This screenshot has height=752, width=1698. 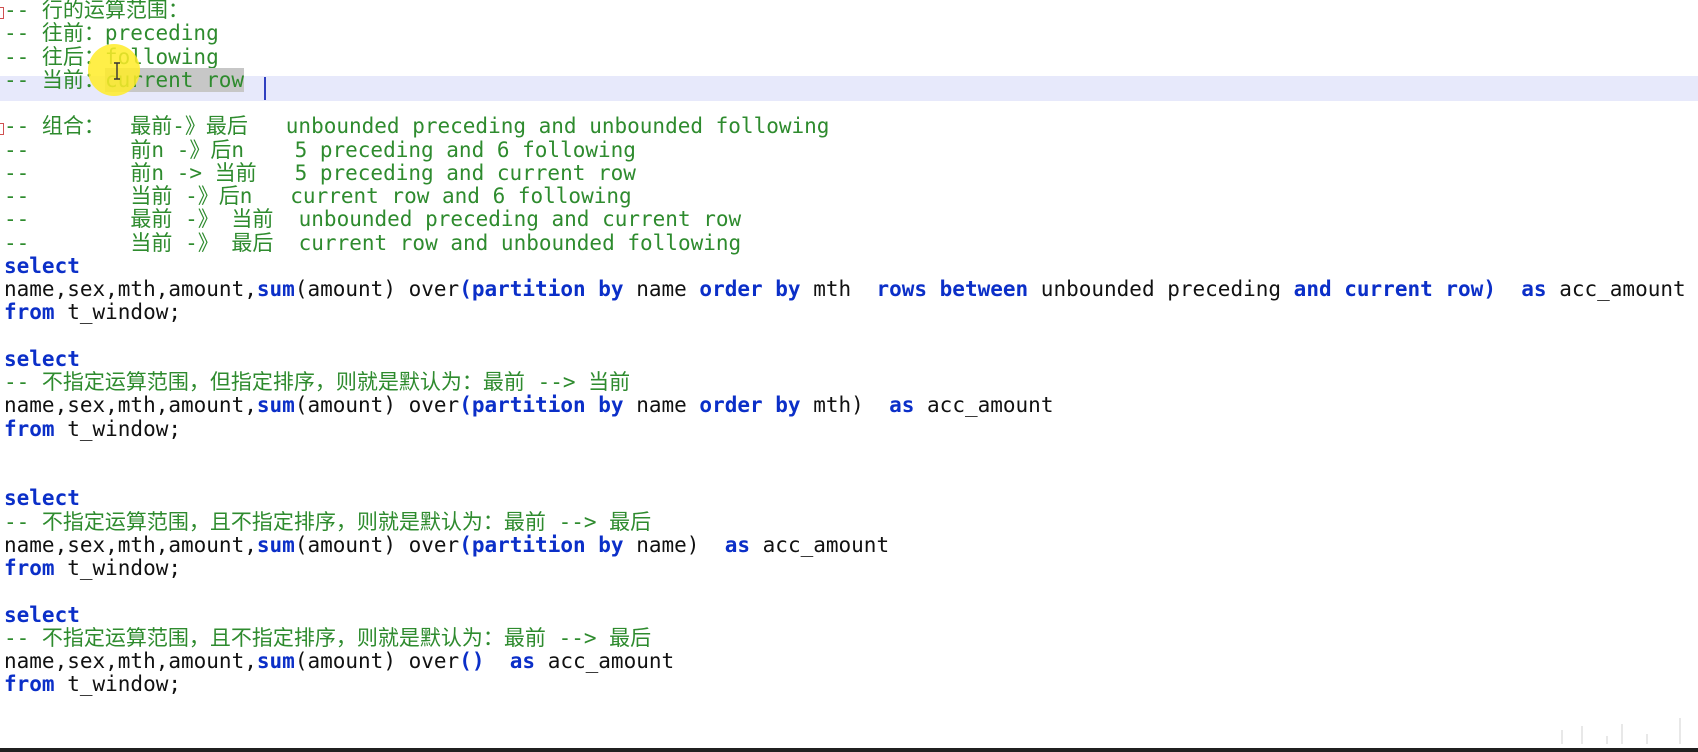 I want to click on code-token: -- 前n -》后n 5 preceding and 6 following, so click(x=320, y=149).